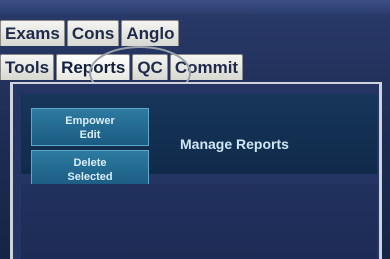 The image size is (390, 259). I want to click on tab-commit: Commit, so click(206, 67).